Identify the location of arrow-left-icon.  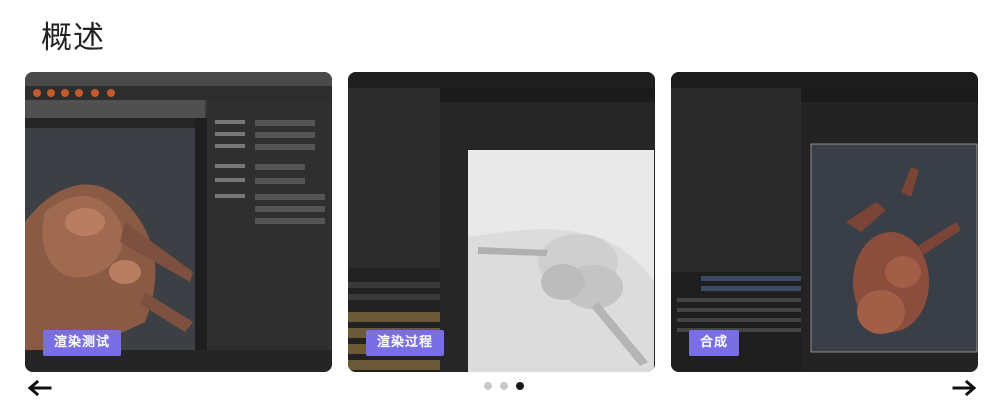
(39, 388).